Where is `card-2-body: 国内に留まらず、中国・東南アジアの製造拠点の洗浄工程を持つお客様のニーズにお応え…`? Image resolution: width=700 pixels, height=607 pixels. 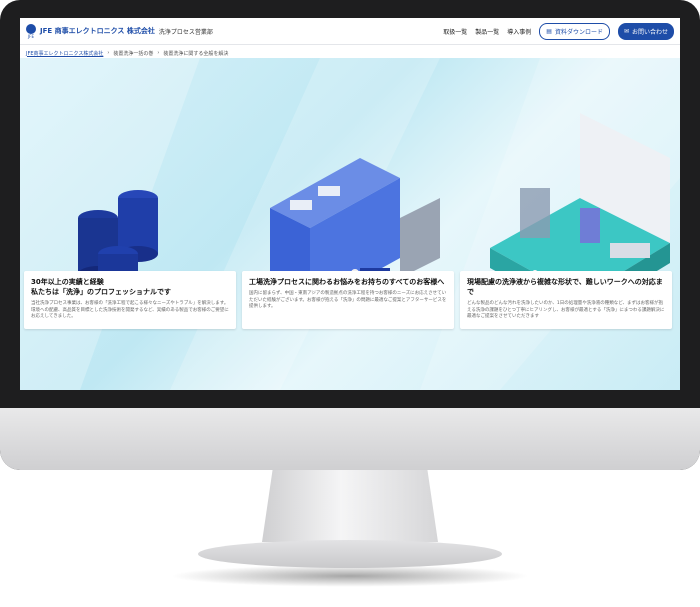 card-2-body: 国内に留まらず、中国・東南アジアの製造拠点の洗浄工程を持つお客様のニーズにお応え… is located at coordinates (348, 300).